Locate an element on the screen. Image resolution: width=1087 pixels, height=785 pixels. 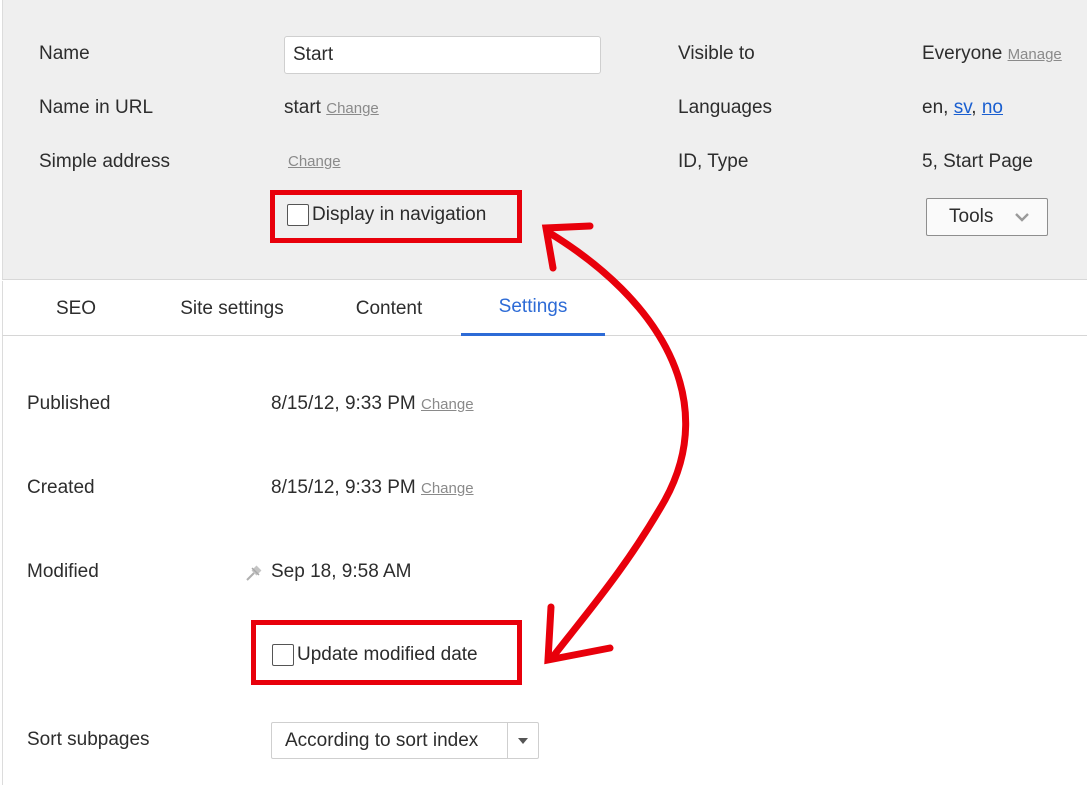
created-change-link: Change is located at coordinates (447, 488).